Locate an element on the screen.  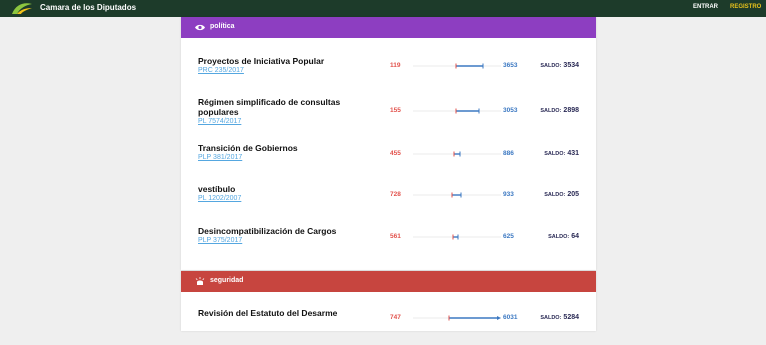
section-title: política is located at coordinates (222, 26).